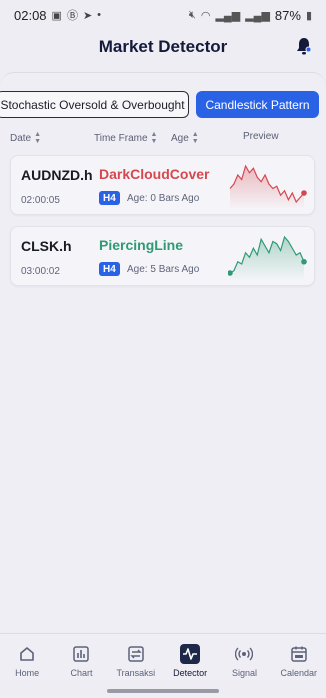  What do you see at coordinates (57, 175) in the screenshot?
I see `signal-symbol: AUDNZD.h` at bounding box center [57, 175].